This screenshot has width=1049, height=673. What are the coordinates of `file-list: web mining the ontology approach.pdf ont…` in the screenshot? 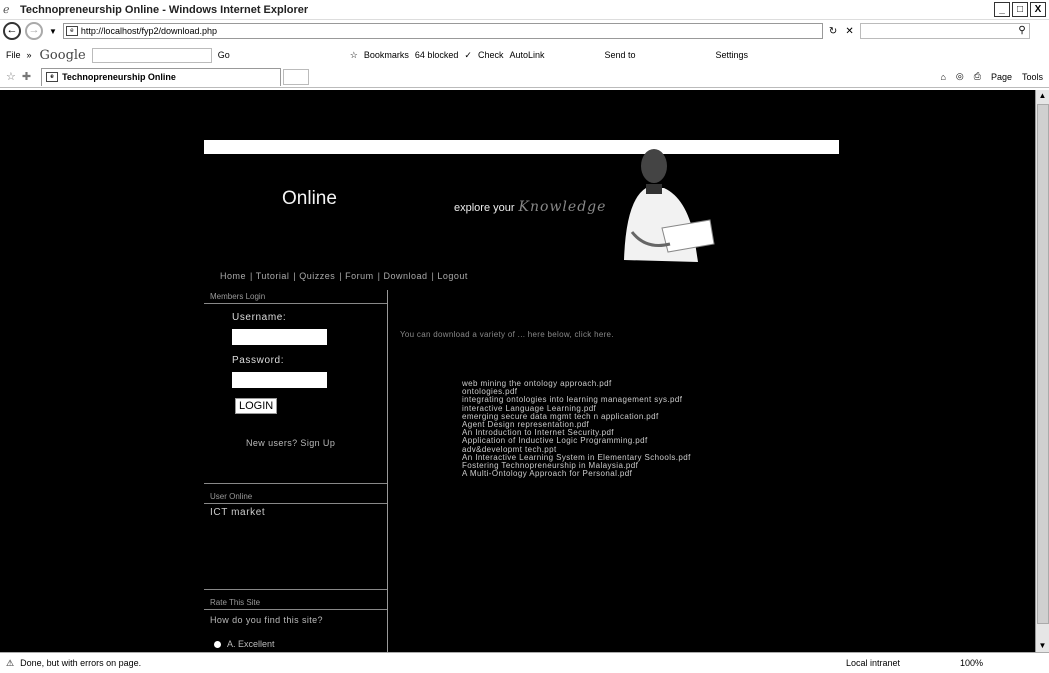 It's located at (576, 428).